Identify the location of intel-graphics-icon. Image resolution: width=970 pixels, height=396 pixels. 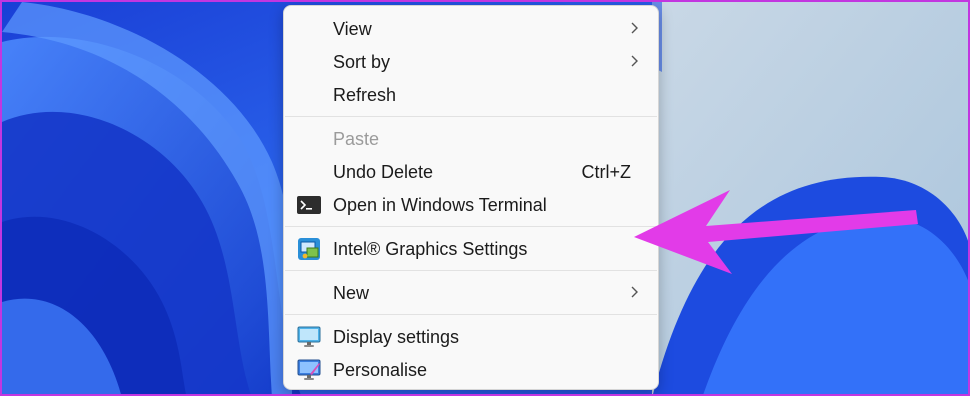
(309, 249).